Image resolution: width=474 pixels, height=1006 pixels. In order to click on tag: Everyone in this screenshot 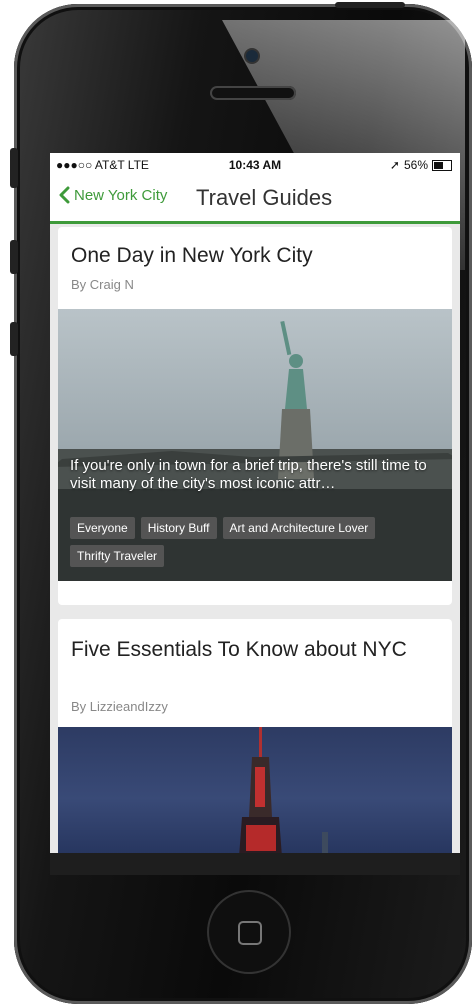, I will do `click(102, 528)`.